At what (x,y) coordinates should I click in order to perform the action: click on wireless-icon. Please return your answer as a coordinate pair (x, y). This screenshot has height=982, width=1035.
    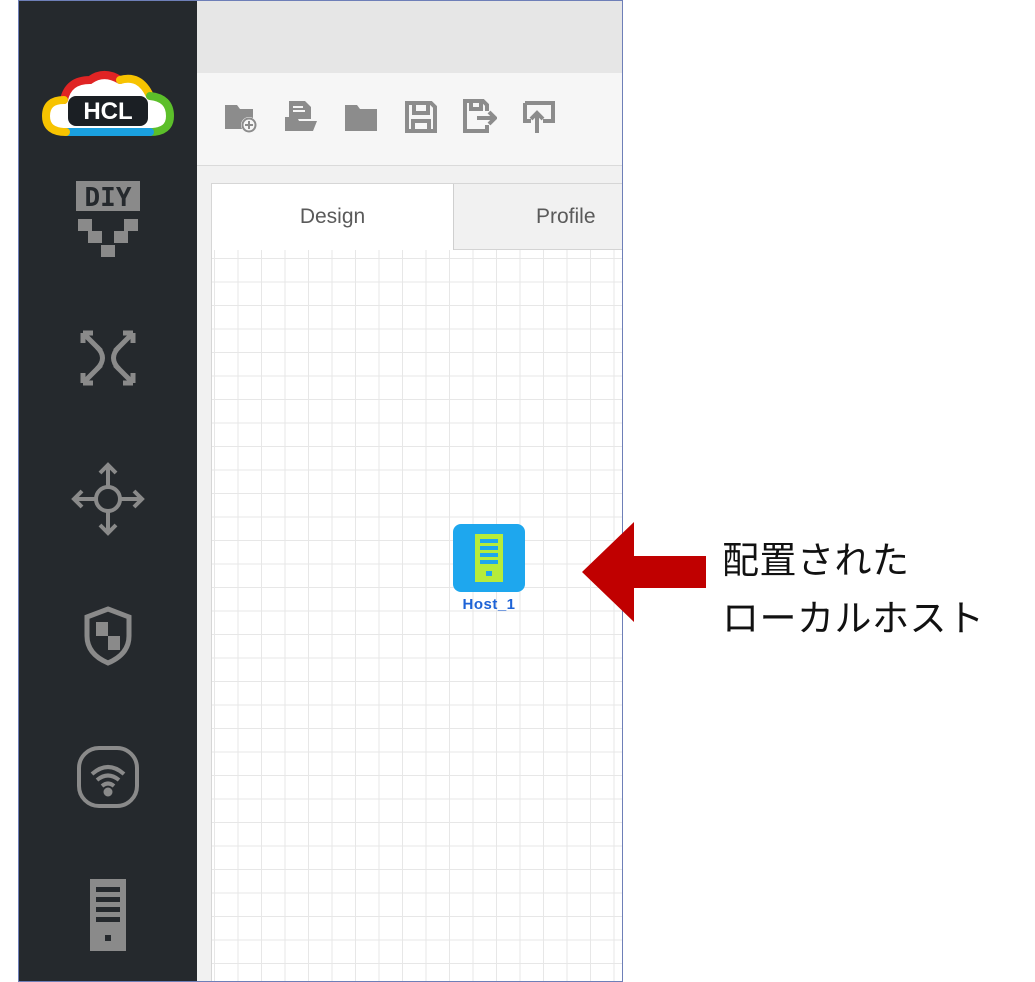
    Looking at the image, I should click on (108, 777).